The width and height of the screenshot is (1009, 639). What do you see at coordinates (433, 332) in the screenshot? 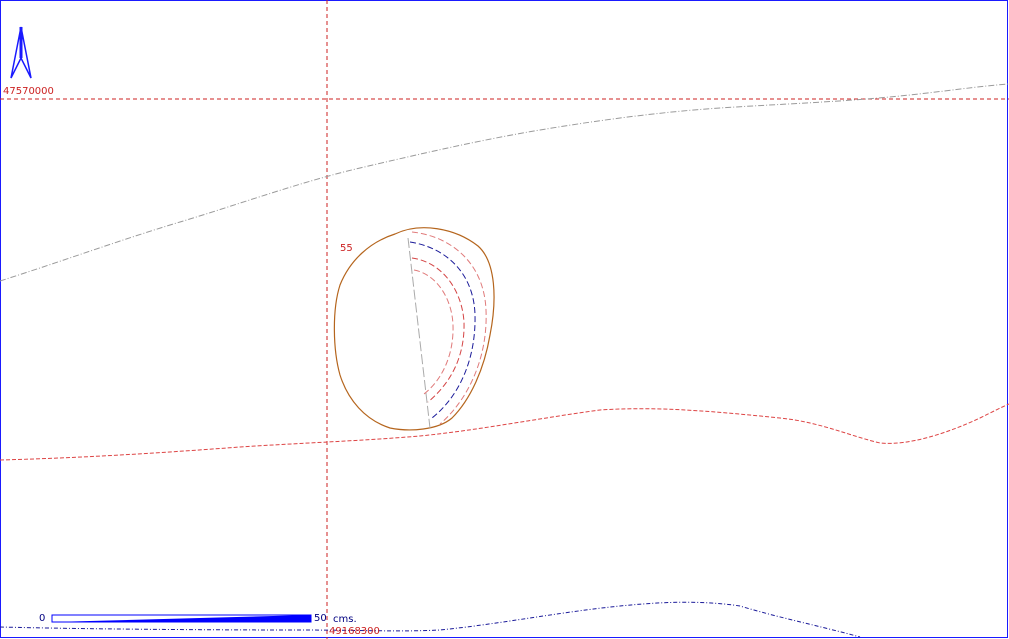
I see `profile-inner-pink` at bounding box center [433, 332].